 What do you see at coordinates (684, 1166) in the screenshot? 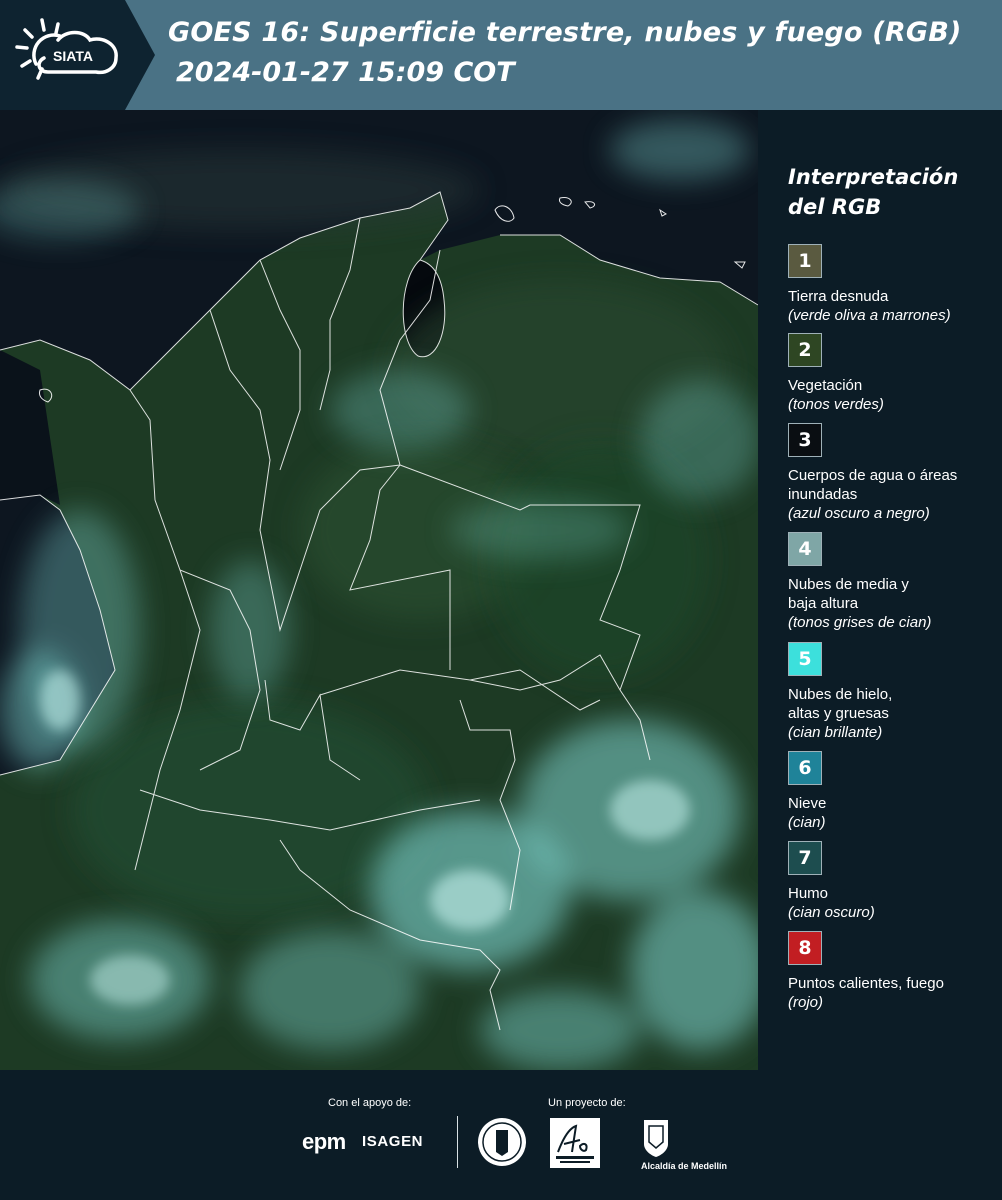
I see `alcaldia-label: Alcaldía de Medellín` at bounding box center [684, 1166].